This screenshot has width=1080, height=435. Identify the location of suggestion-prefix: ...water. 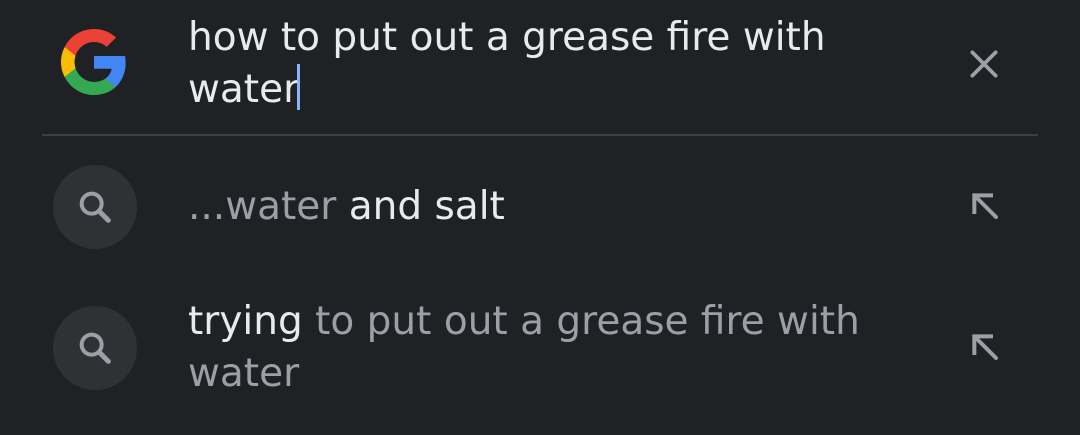
(262, 206).